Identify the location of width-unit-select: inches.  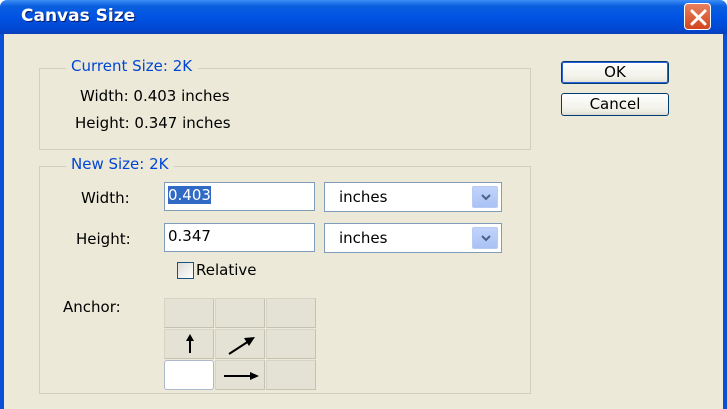
(413, 197).